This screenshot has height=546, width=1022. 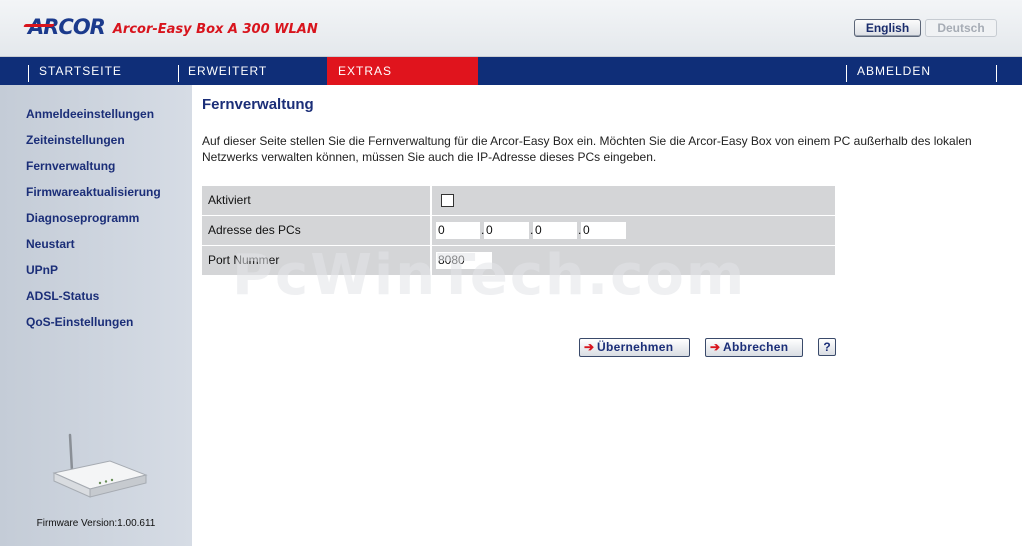 I want to click on sidebar-item-neustart: Neustart, so click(x=50, y=244).